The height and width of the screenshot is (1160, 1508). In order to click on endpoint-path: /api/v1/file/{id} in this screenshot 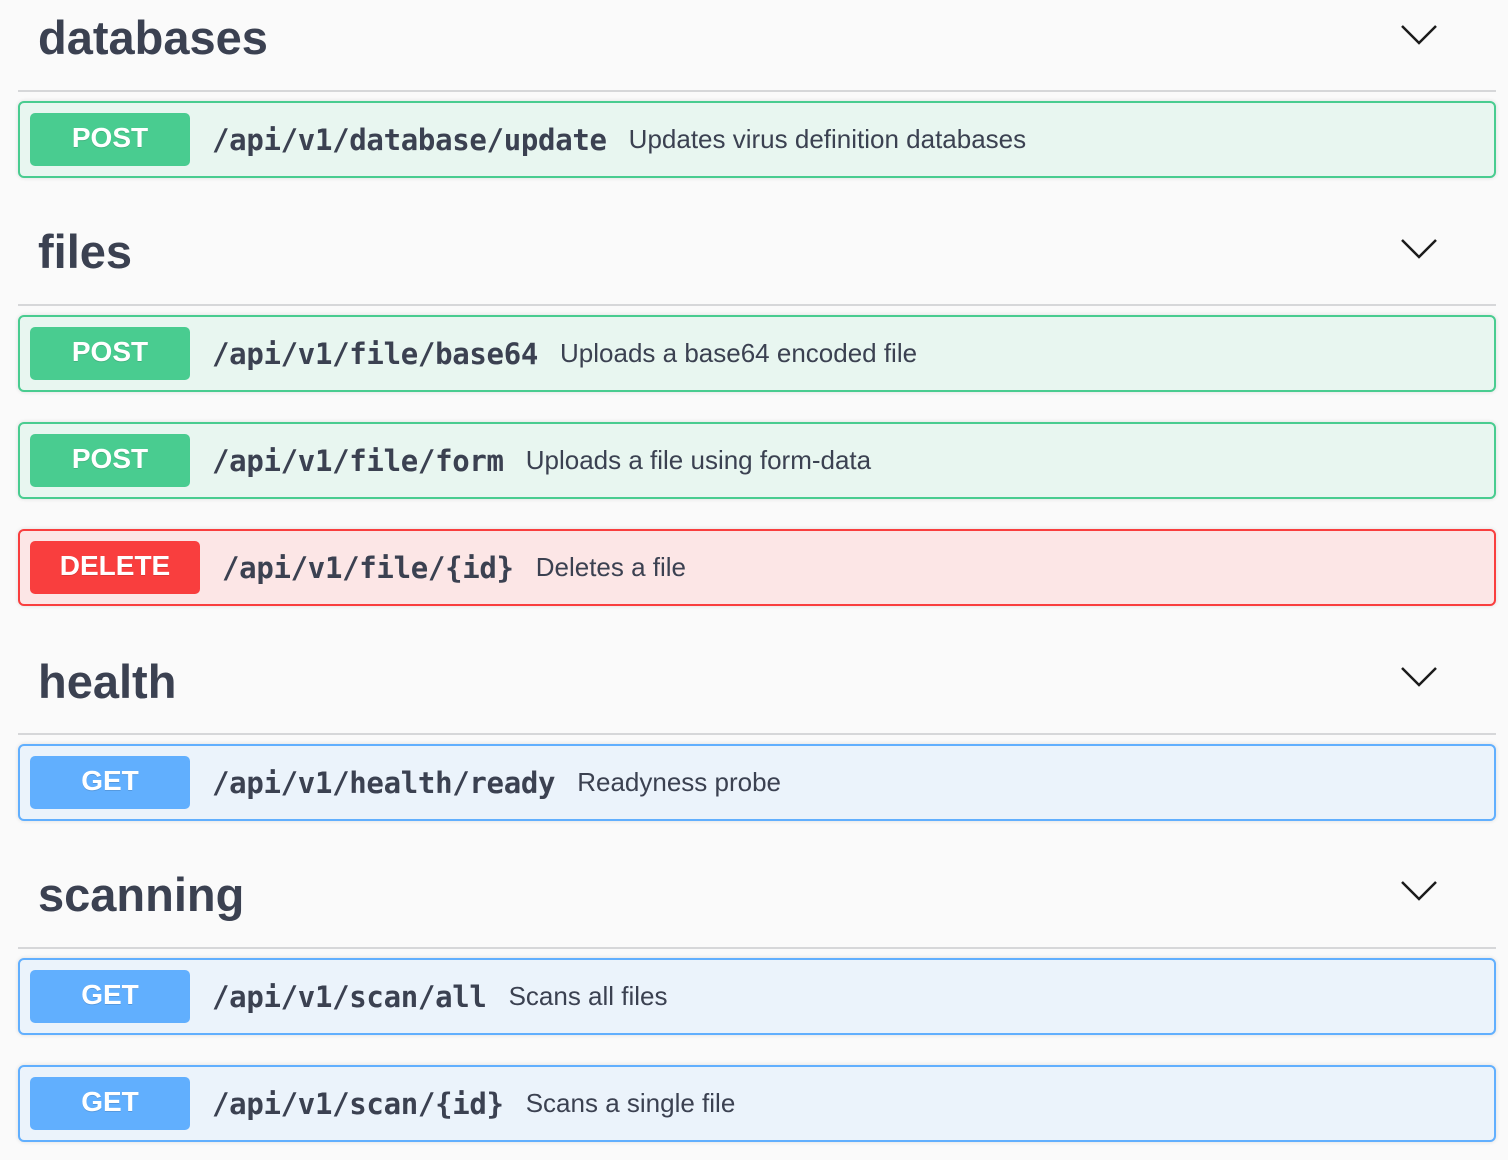, I will do `click(368, 567)`.